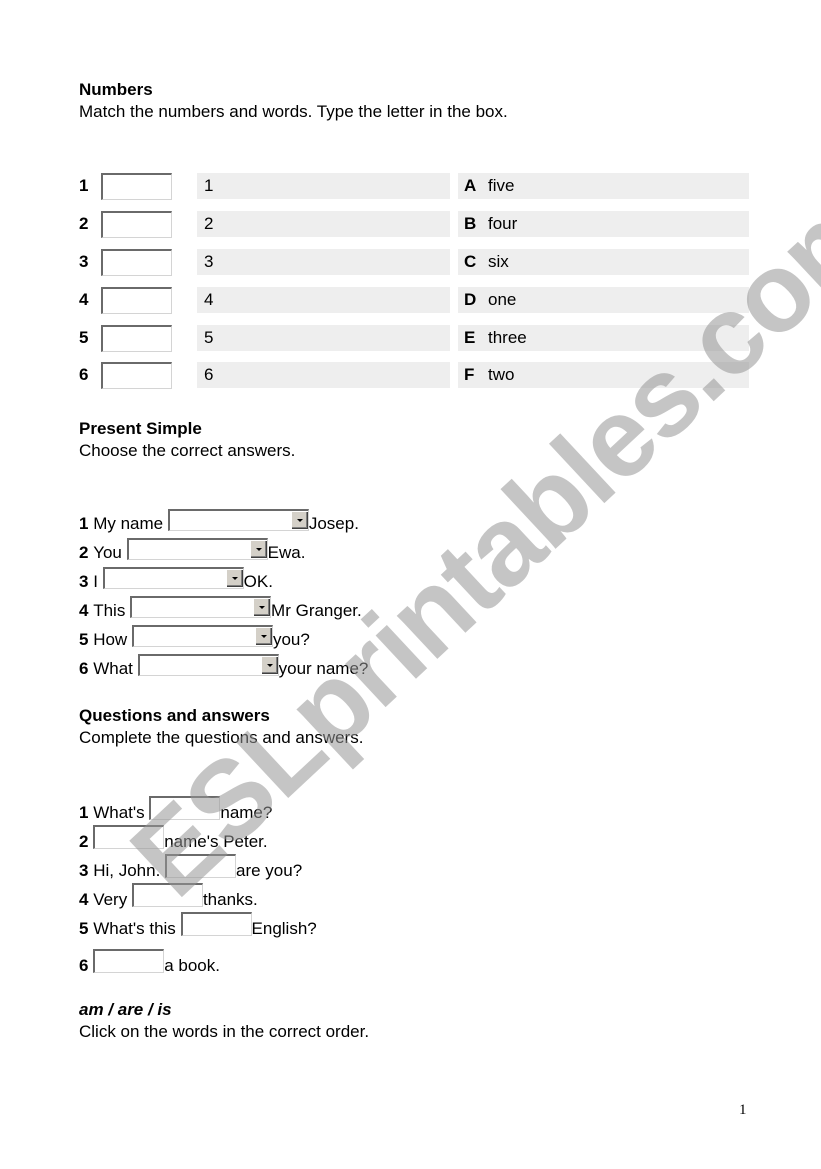  I want to click on sentence-after: Ewa., so click(286, 552).